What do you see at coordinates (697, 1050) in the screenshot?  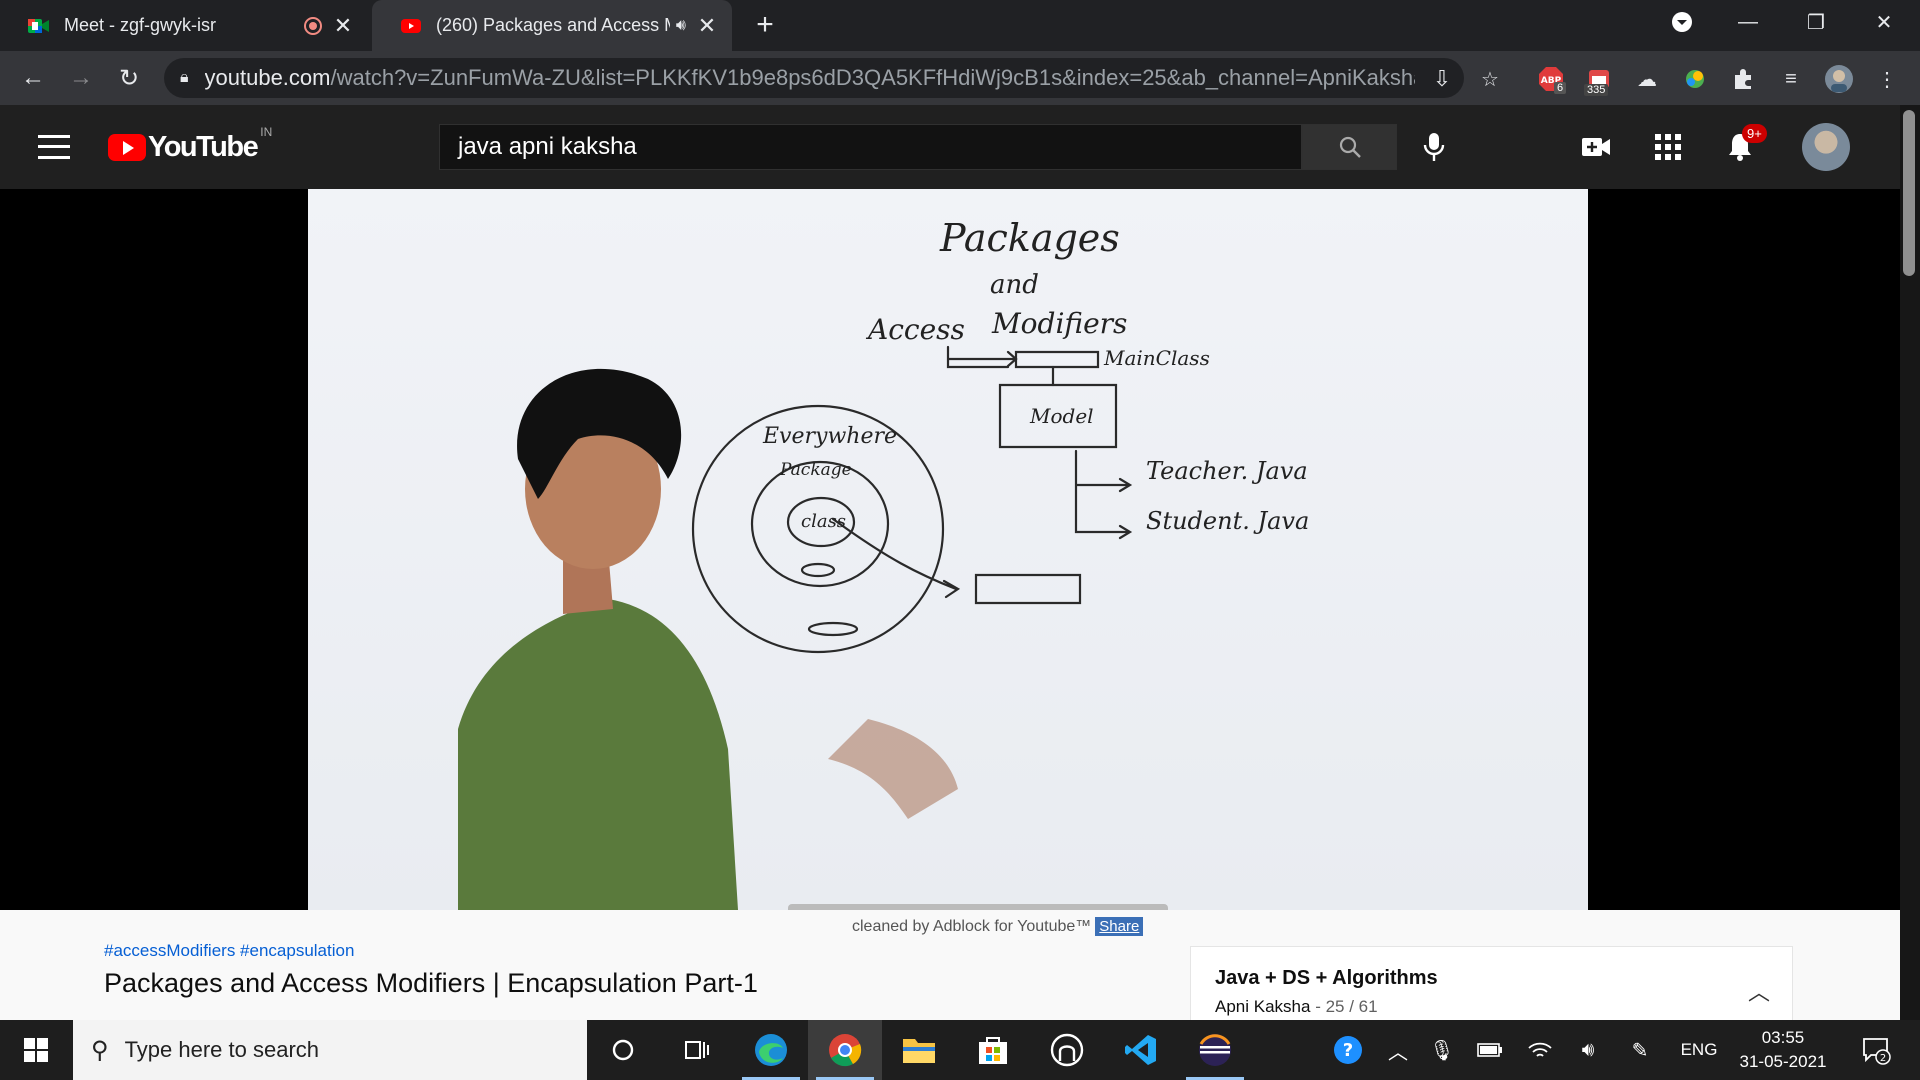 I see `task-view-icon` at bounding box center [697, 1050].